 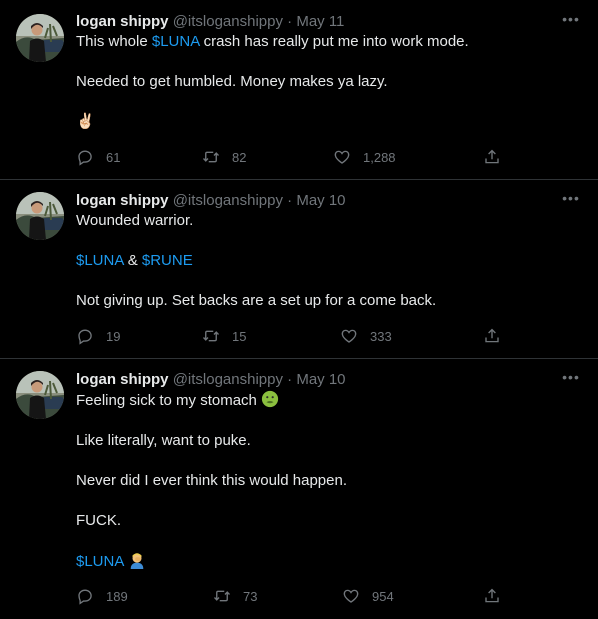 What do you see at coordinates (366, 336) in the screenshot?
I see `like-button: 333` at bounding box center [366, 336].